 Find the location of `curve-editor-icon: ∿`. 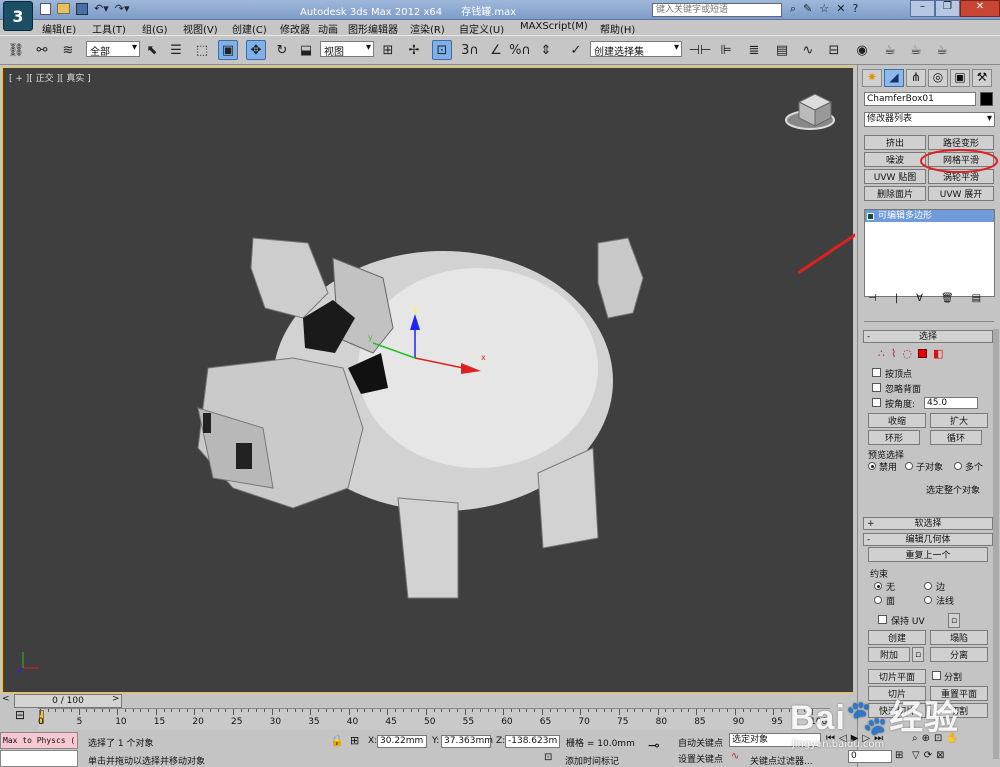

curve-editor-icon: ∿ is located at coordinates (808, 50).